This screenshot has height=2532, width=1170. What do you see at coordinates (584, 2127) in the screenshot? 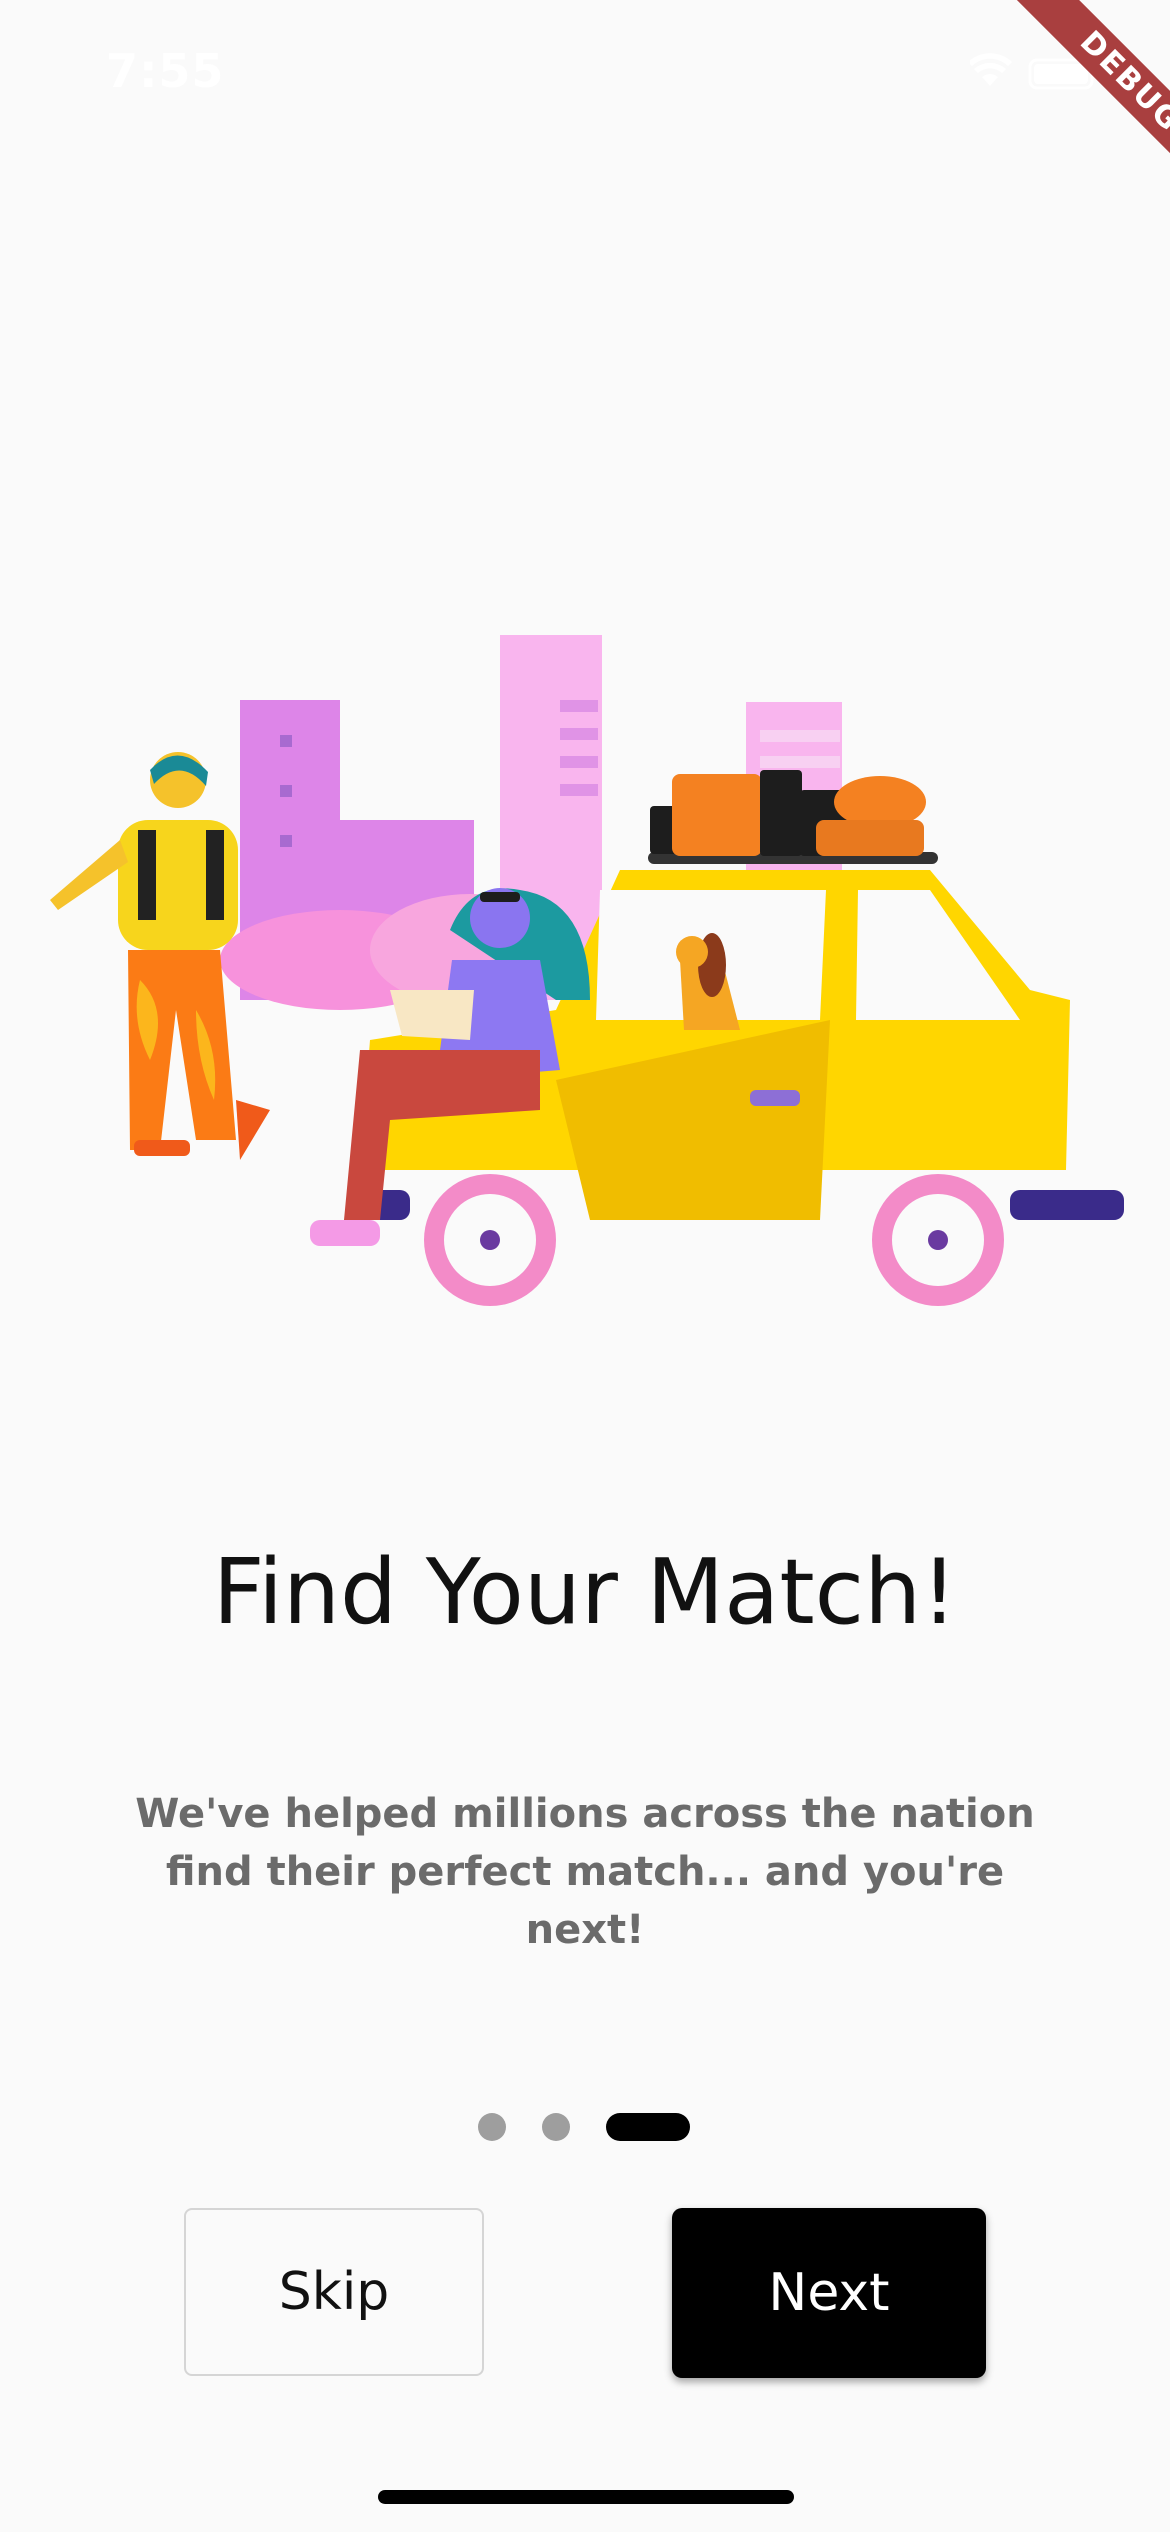
I see `page-indicator` at bounding box center [584, 2127].